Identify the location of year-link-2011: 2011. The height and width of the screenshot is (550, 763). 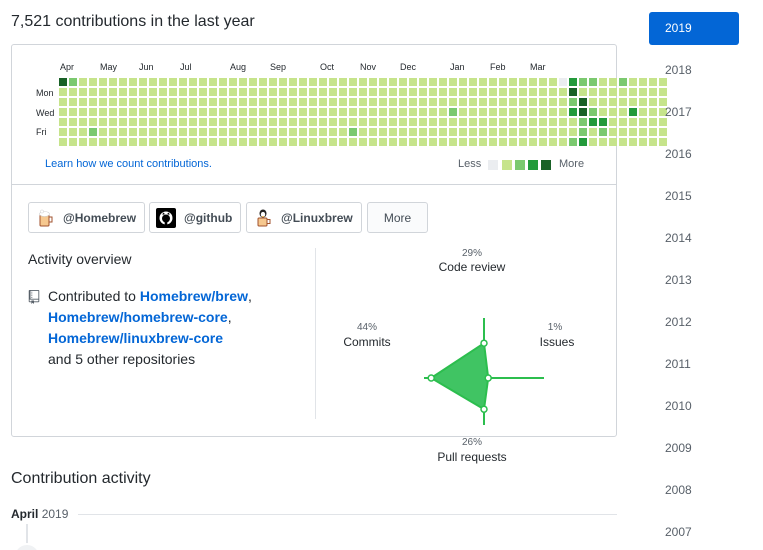
(694, 364).